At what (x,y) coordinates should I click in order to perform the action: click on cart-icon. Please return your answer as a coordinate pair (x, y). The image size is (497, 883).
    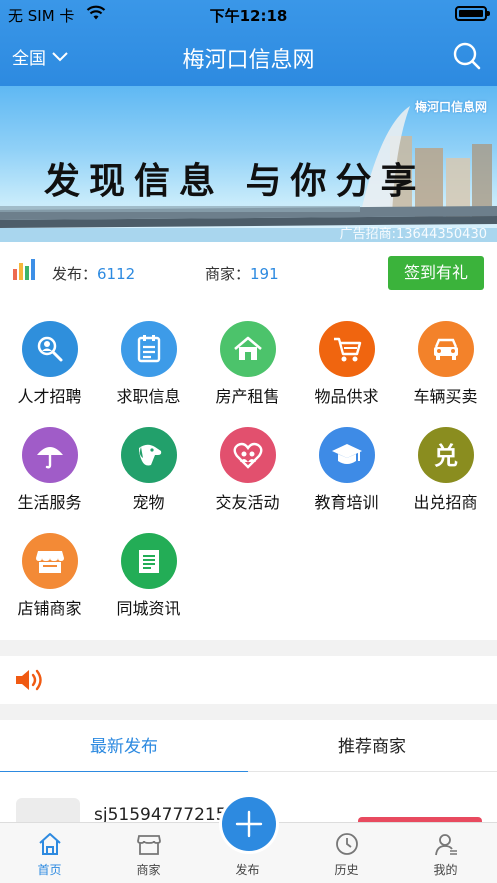
    Looking at the image, I should click on (347, 349).